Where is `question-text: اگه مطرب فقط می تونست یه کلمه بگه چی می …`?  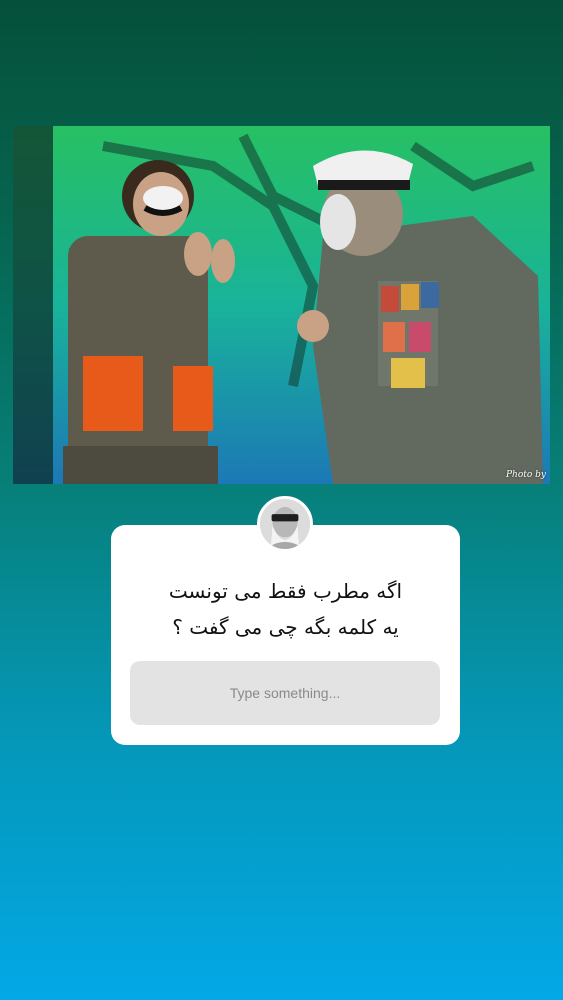
question-text: اگه مطرب فقط می تونست یه کلمه بگه چی می … is located at coordinates (285, 609).